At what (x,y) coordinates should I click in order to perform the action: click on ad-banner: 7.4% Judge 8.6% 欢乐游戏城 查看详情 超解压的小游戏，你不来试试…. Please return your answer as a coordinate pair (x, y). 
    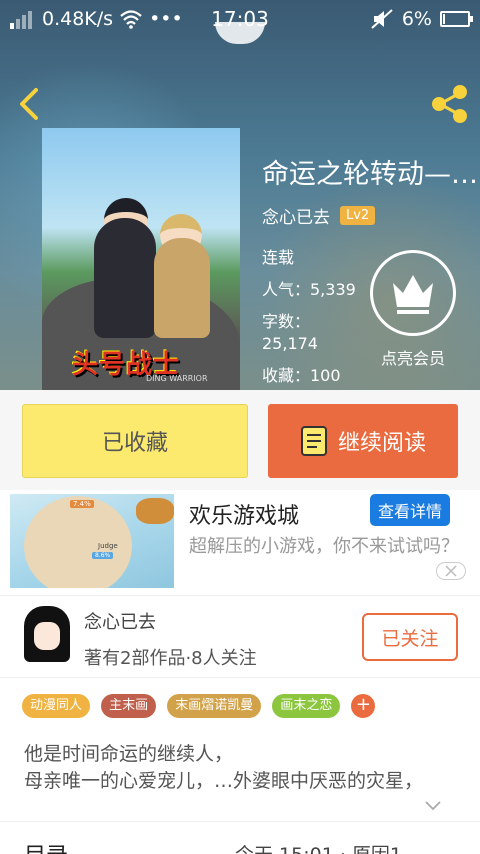
    Looking at the image, I should click on (240, 542).